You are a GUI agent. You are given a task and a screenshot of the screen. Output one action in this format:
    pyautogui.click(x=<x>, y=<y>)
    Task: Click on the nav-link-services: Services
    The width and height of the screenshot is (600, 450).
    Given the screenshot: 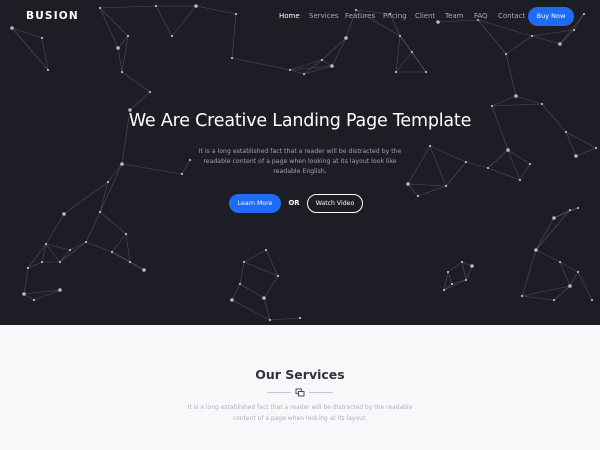 What is the action you would take?
    pyautogui.click(x=324, y=16)
    